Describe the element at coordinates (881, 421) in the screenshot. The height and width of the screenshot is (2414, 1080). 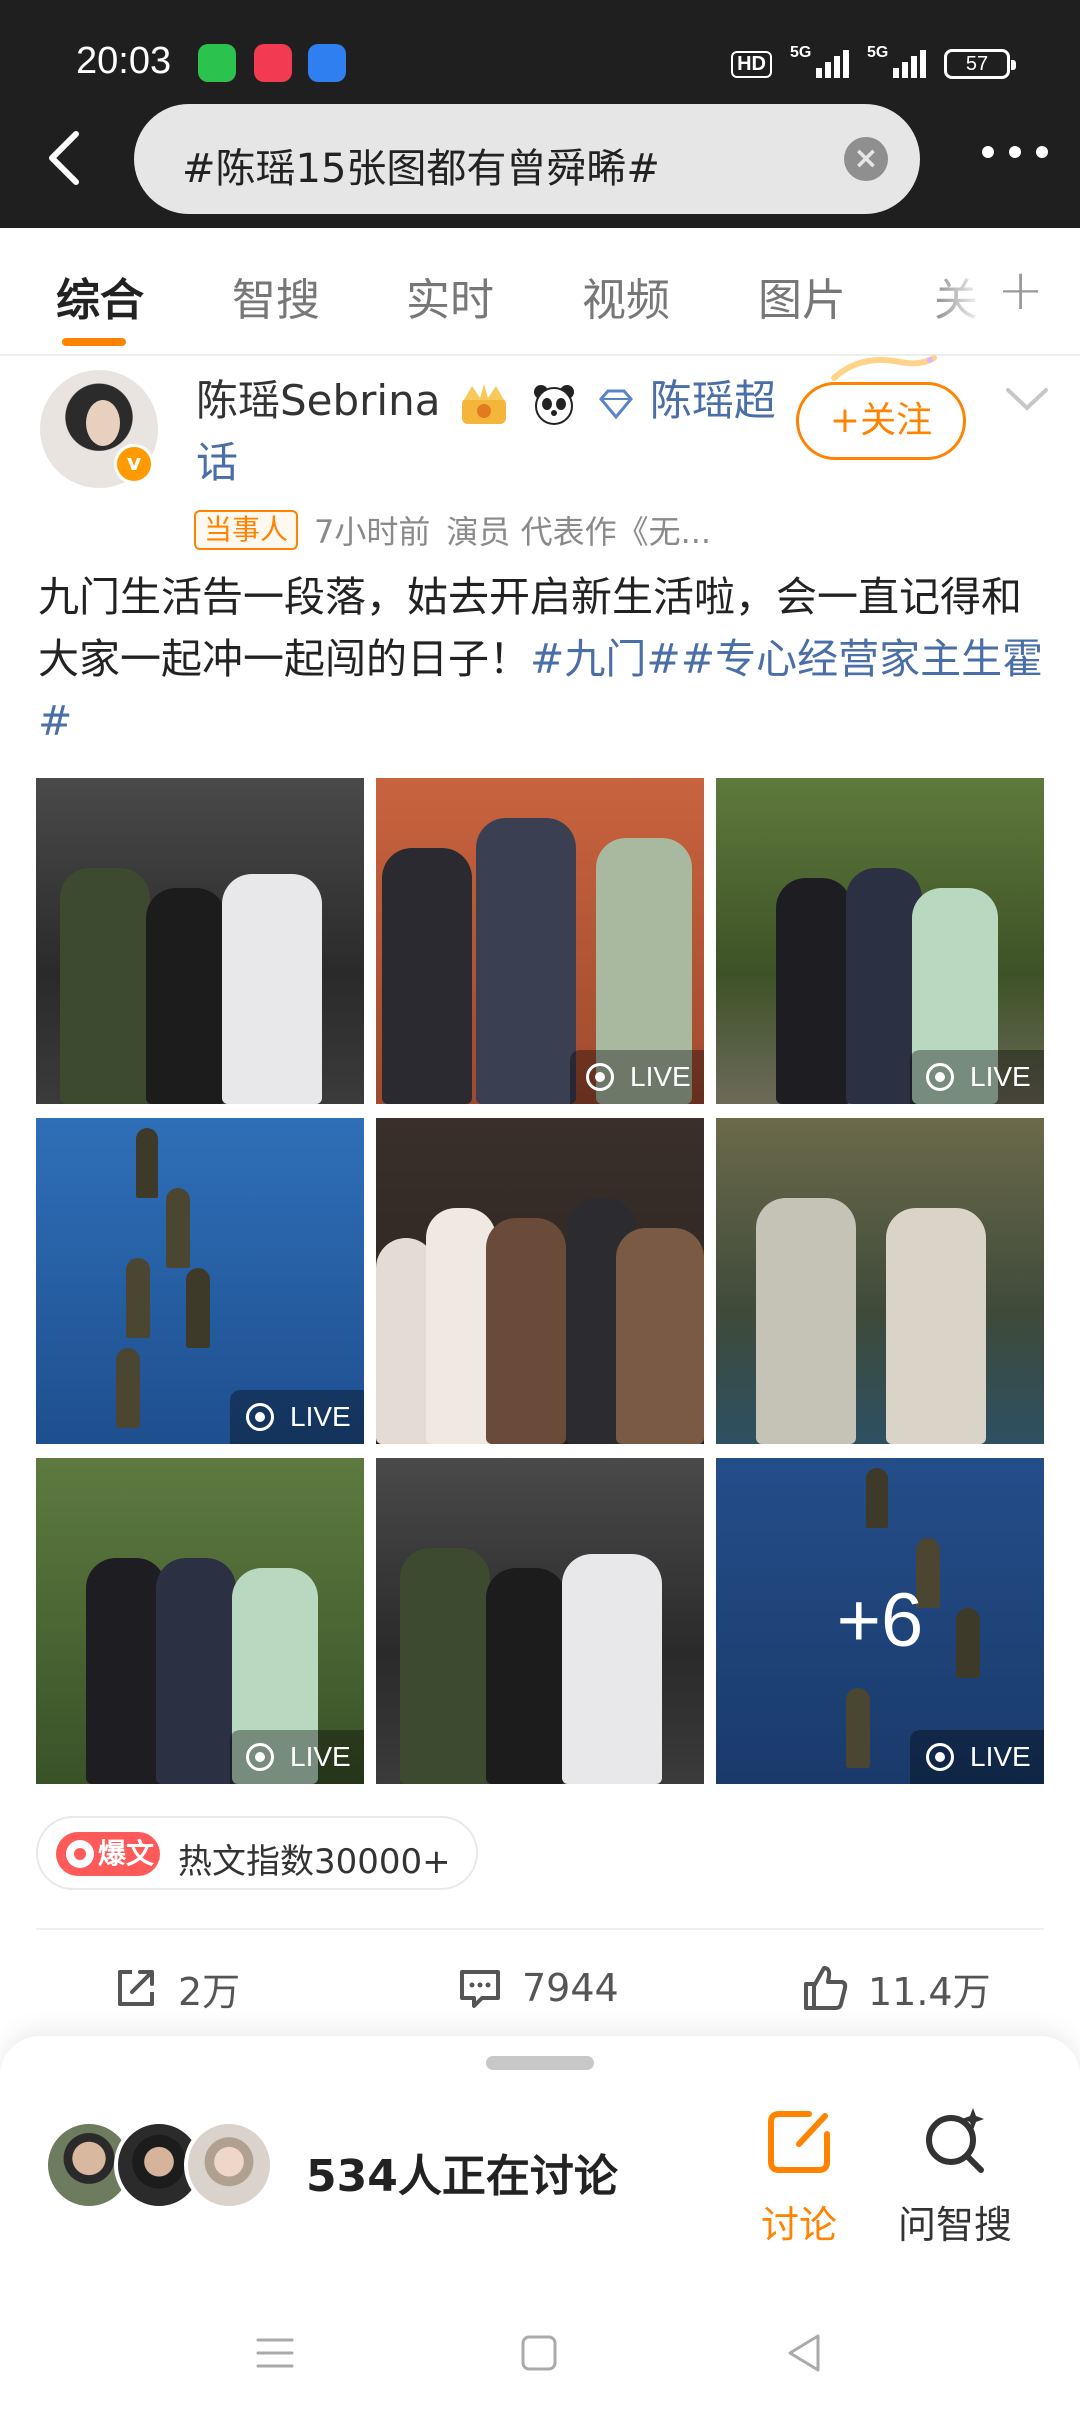
I see `follow-button: +关注` at that location.